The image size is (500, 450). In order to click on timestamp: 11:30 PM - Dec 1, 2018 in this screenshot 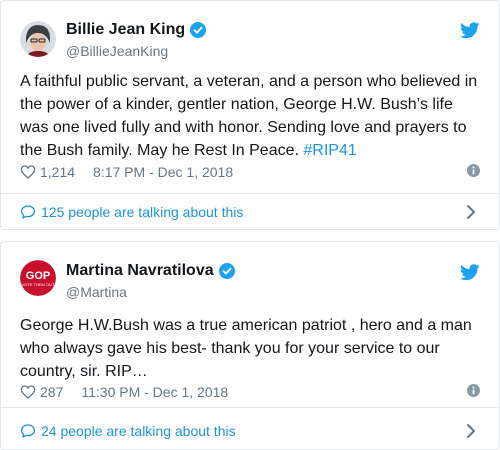, I will do `click(154, 392)`.